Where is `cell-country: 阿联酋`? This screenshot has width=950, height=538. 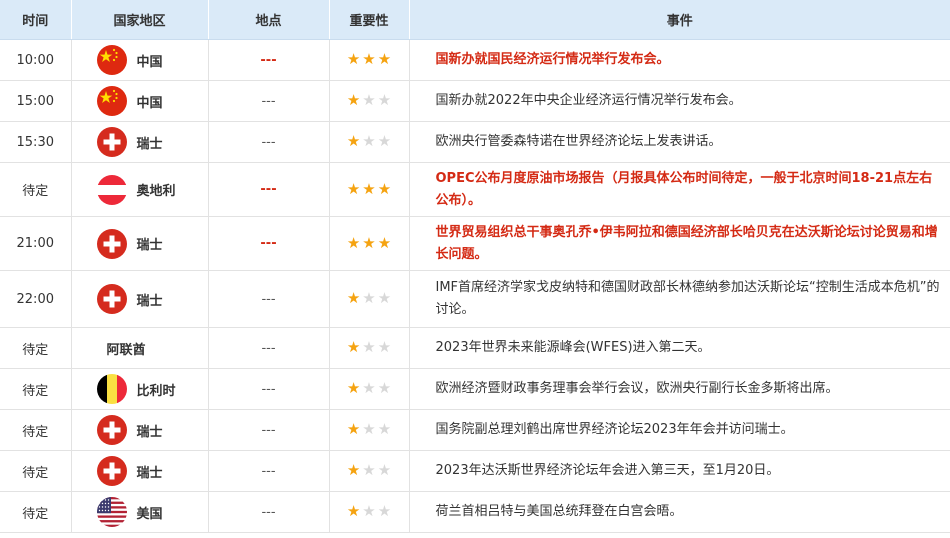
cell-country: 阿联酋 is located at coordinates (140, 348).